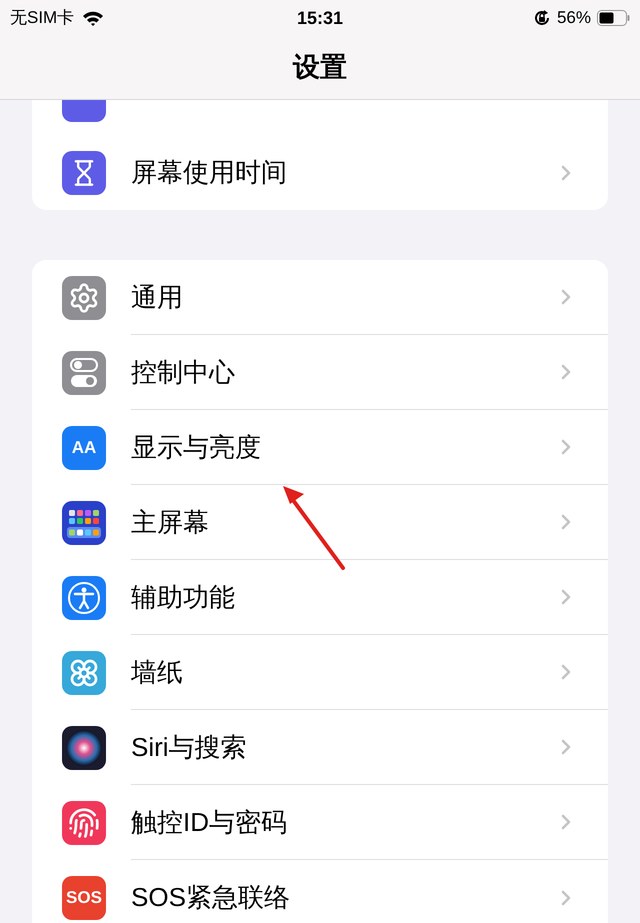 Image resolution: width=640 pixels, height=923 pixels. Describe the element at coordinates (541, 18) in the screenshot. I see `rotation-lock-icon` at that location.